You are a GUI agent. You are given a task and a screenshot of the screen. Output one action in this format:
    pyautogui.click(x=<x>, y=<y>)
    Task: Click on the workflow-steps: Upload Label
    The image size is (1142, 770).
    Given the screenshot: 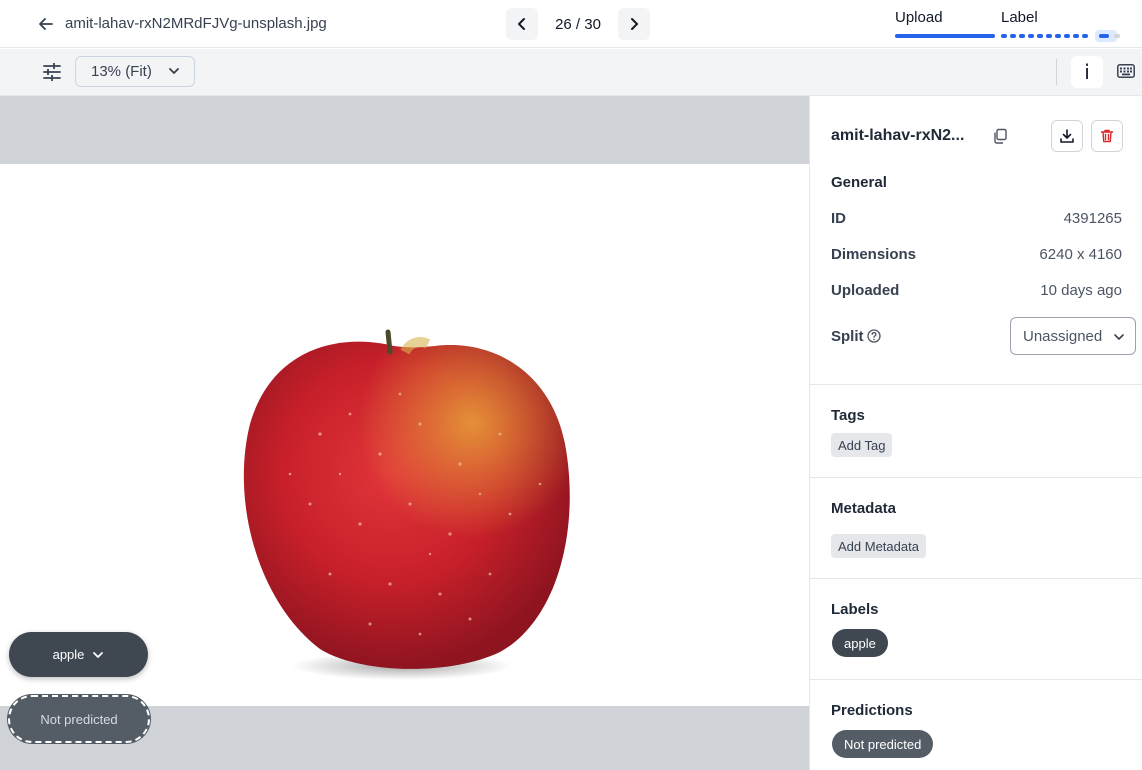 What is the action you would take?
    pyautogui.click(x=1012, y=25)
    